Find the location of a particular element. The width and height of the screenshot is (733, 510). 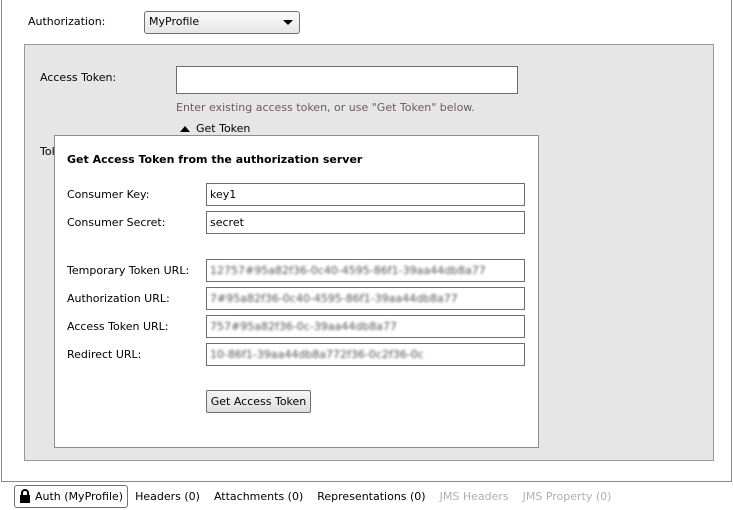

lock-icon is located at coordinates (25, 496).